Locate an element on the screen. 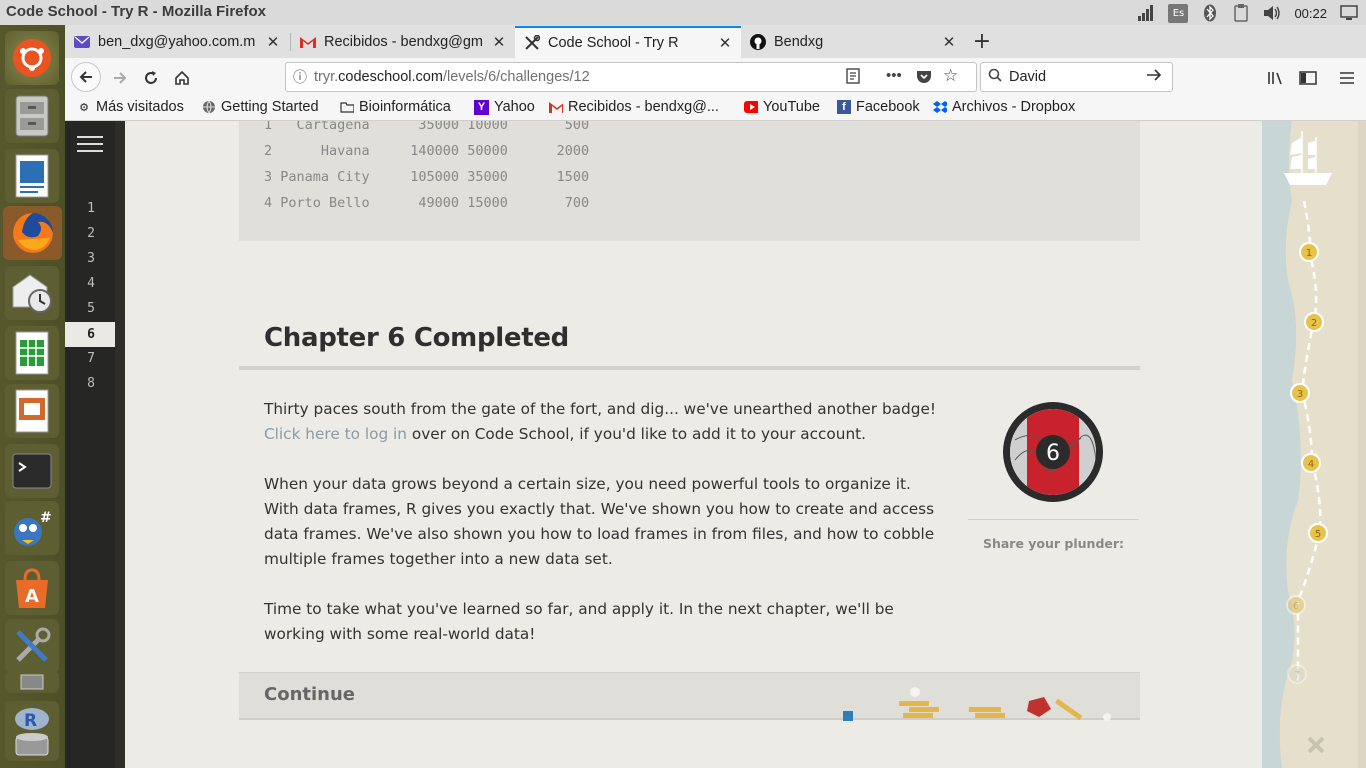 This screenshot has width=1366, height=768. bookmark-yahoo: Y Yahoo is located at coordinates (504, 107).